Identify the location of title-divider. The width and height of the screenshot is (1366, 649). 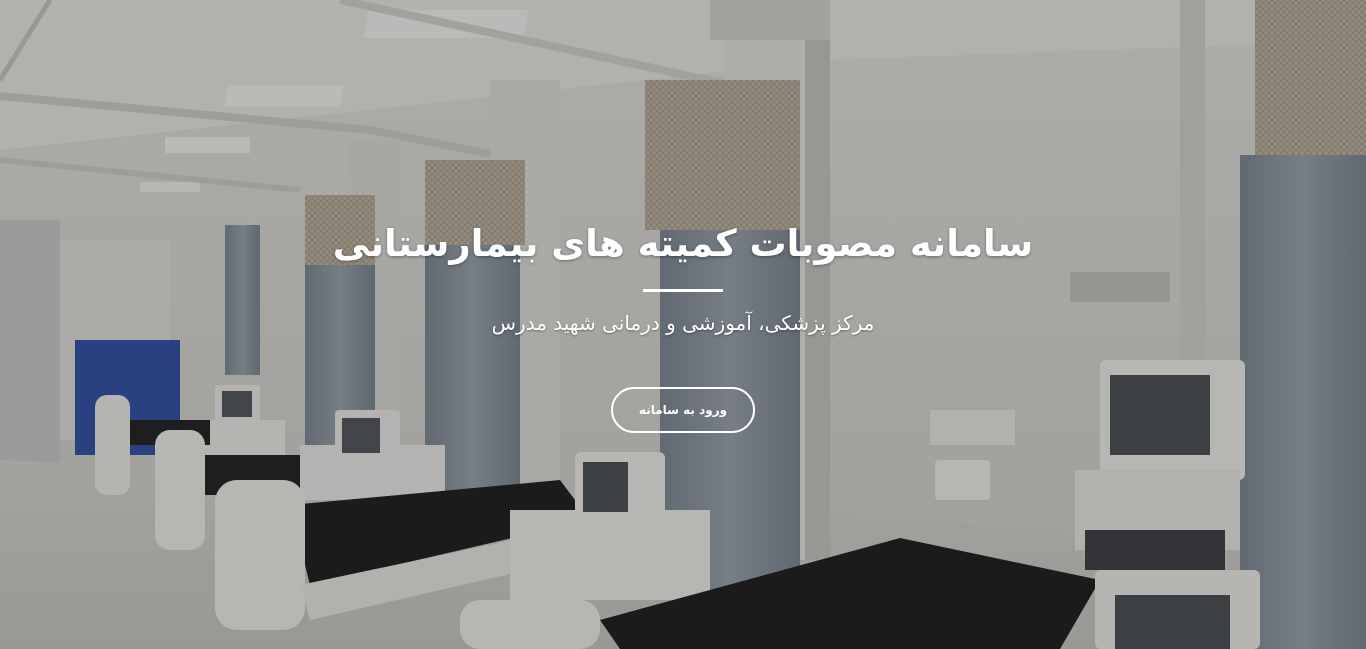
(683, 290).